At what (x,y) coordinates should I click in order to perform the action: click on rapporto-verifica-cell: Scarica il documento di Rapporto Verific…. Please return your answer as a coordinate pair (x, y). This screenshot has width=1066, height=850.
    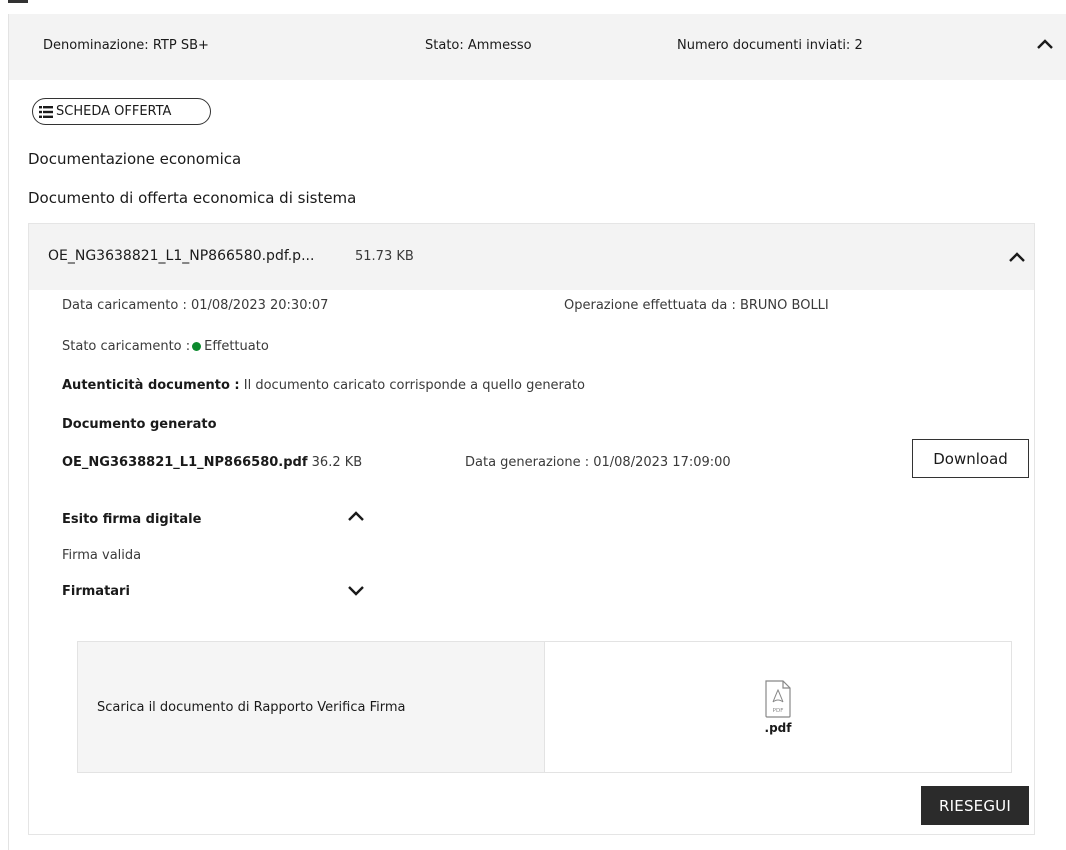
    Looking at the image, I should click on (311, 707).